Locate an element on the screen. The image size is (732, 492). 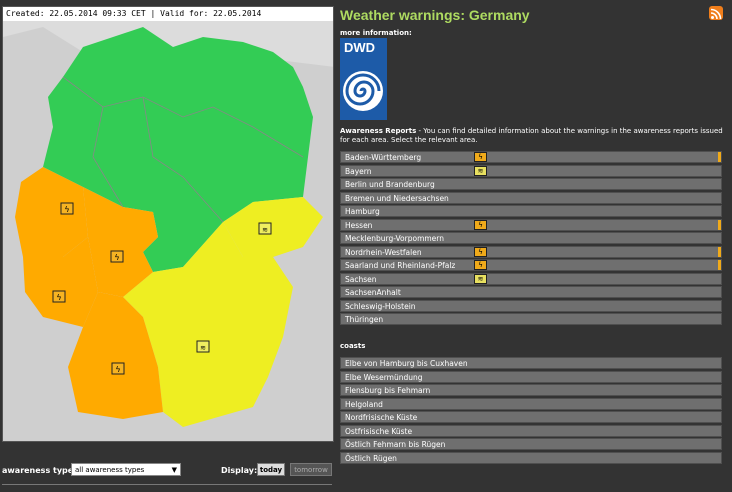
region-name: Mecklenburg-Vorpommern is located at coordinates (394, 238).